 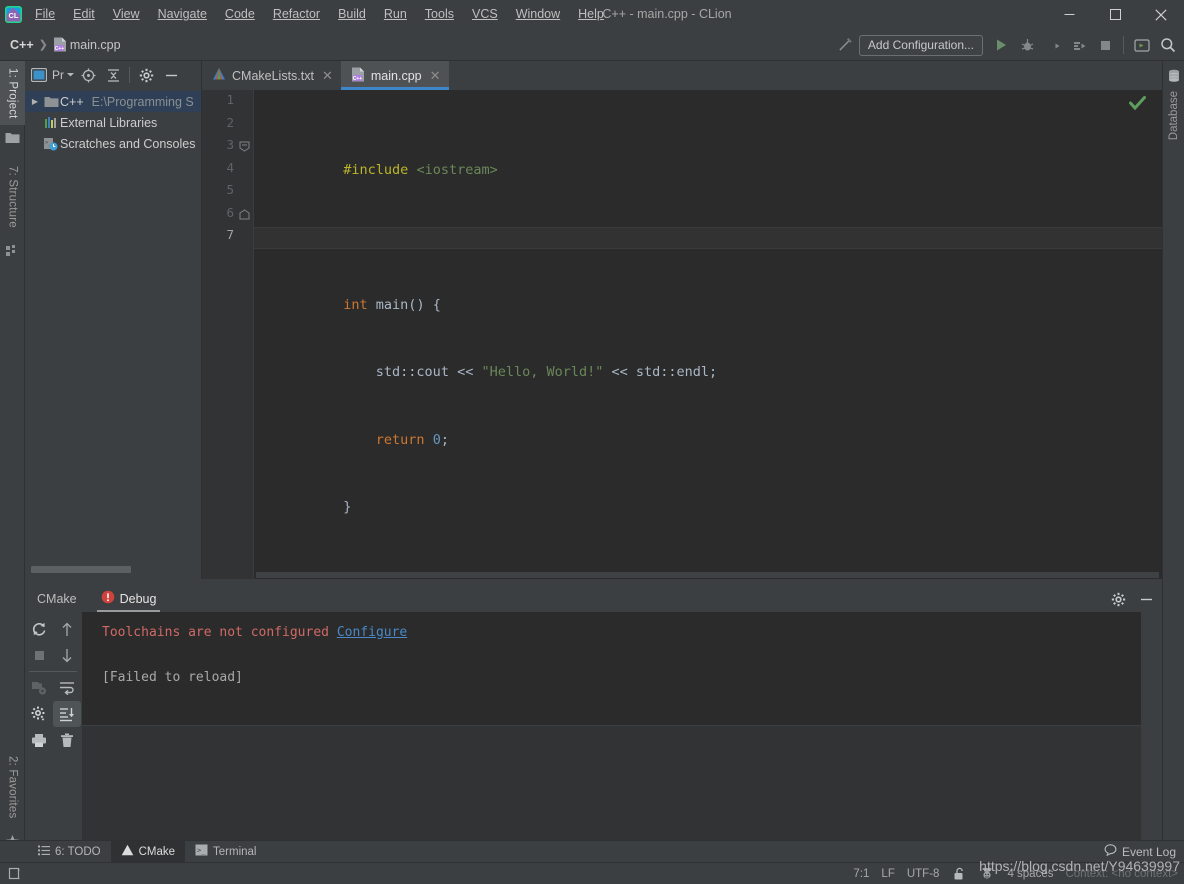 I want to click on rerun-cmake-icon, so click(x=39, y=629).